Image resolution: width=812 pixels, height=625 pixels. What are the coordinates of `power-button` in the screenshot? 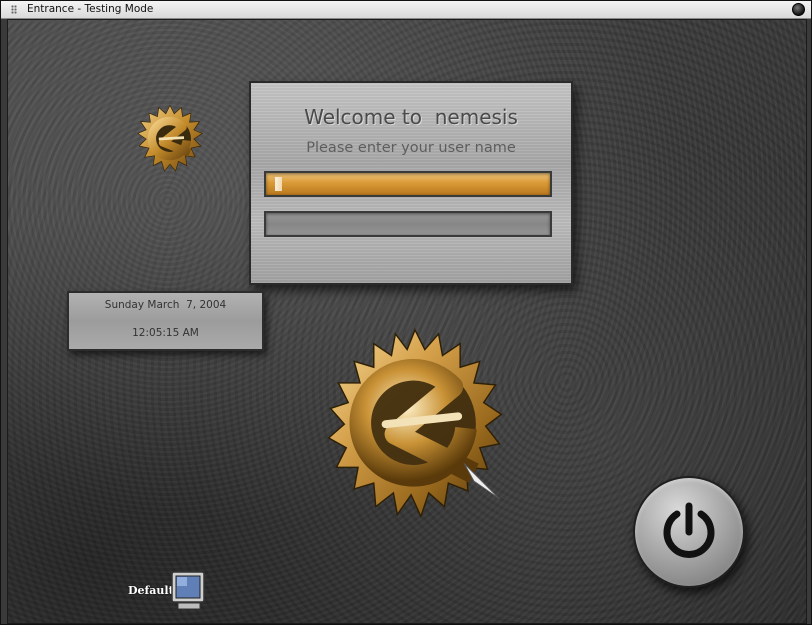 It's located at (689, 532).